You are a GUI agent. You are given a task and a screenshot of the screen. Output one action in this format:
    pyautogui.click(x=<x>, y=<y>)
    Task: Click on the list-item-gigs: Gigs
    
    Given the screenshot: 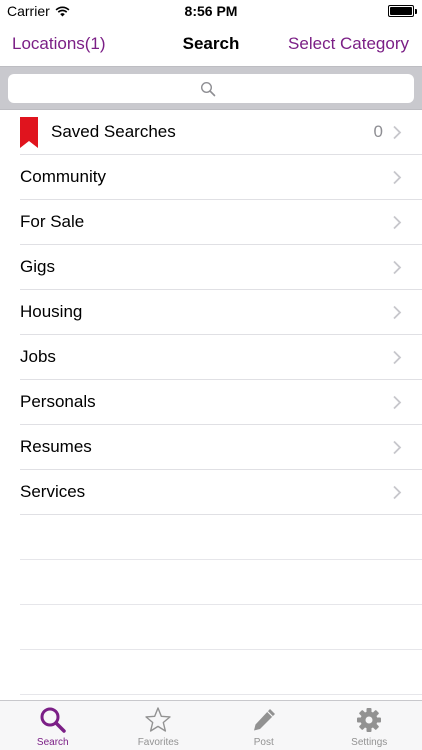 What is the action you would take?
    pyautogui.click(x=211, y=267)
    